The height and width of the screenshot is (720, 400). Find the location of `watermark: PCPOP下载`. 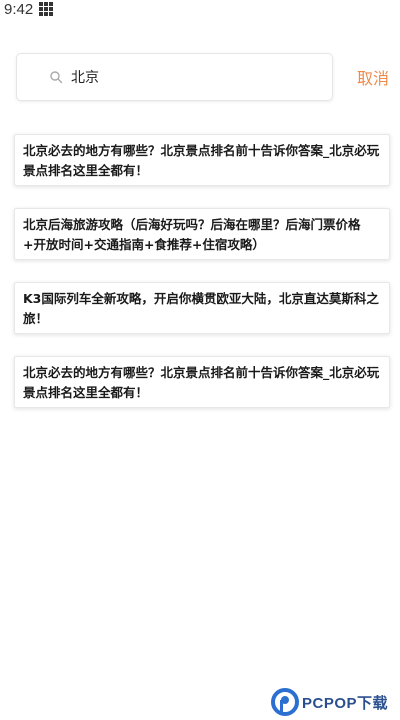

watermark: PCPOP下载 is located at coordinates (333, 702).